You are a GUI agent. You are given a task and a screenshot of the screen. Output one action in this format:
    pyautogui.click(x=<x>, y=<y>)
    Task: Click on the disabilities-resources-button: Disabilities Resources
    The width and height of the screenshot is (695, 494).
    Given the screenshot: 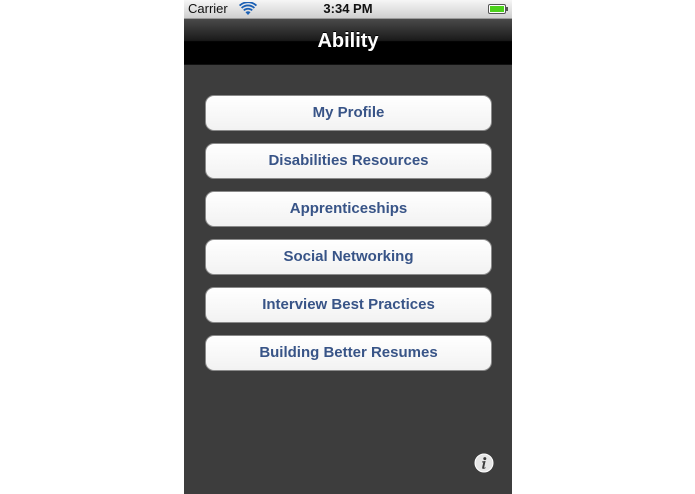 What is the action you would take?
    pyautogui.click(x=348, y=161)
    